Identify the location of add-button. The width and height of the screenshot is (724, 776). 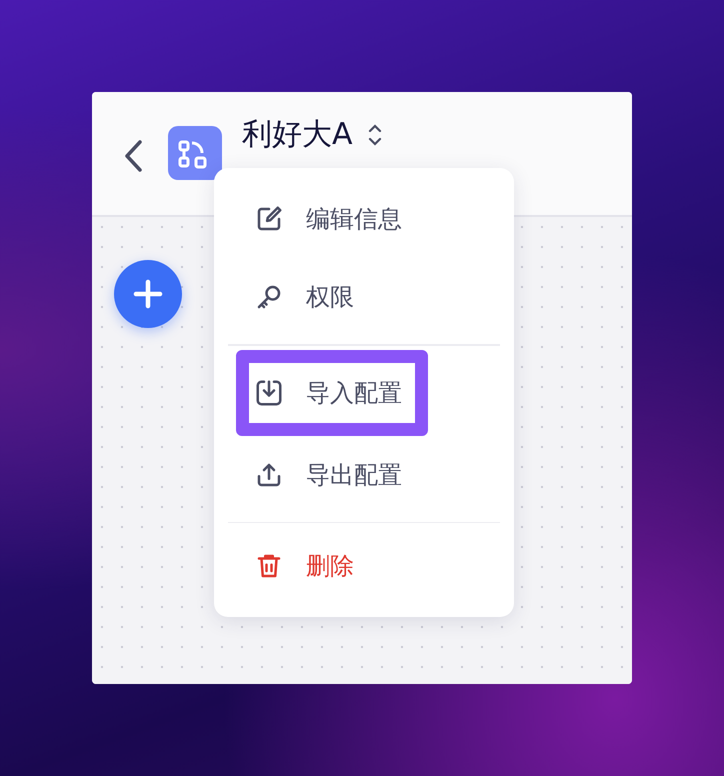
(148, 294).